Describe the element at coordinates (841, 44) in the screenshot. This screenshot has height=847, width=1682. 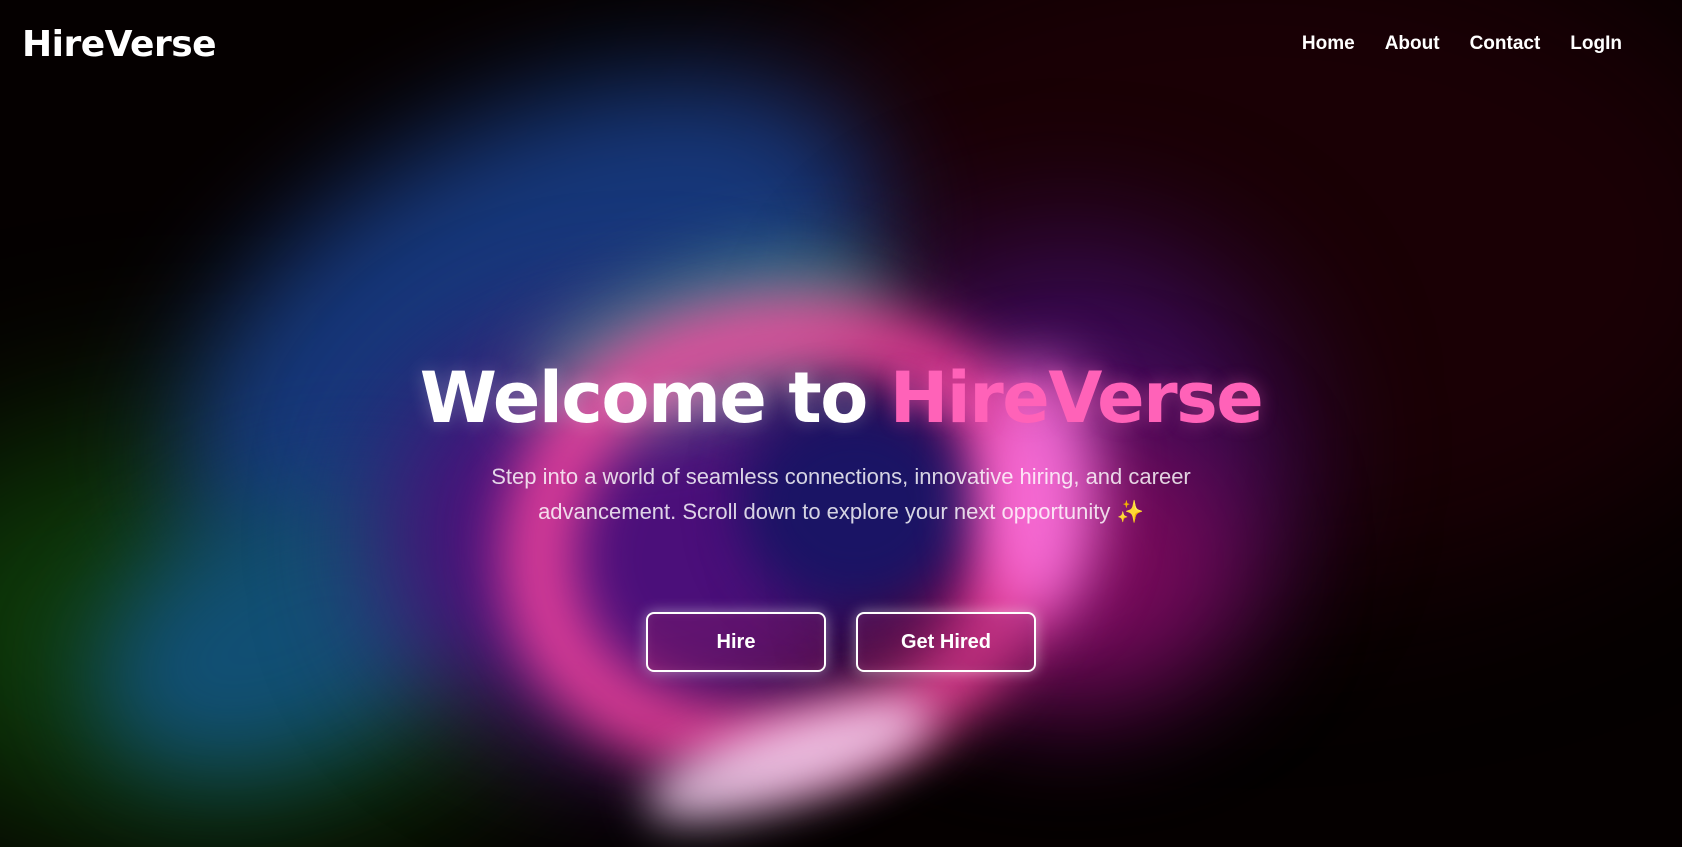
I see `navbar: HireVerse Home About Contact LogIn` at that location.